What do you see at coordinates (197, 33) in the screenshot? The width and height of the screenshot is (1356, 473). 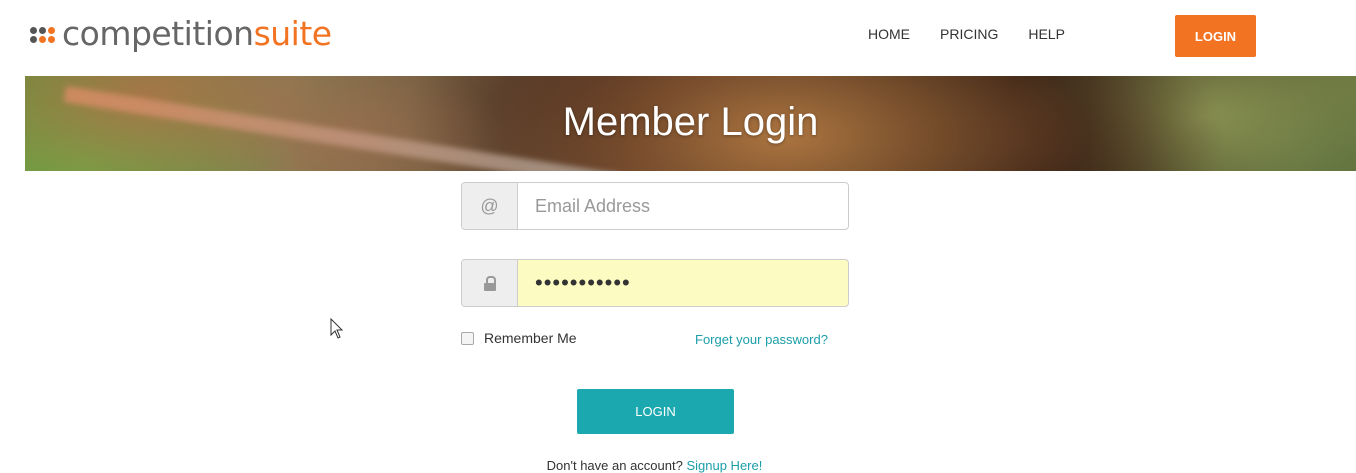 I see `logo-text: competitionsuite` at bounding box center [197, 33].